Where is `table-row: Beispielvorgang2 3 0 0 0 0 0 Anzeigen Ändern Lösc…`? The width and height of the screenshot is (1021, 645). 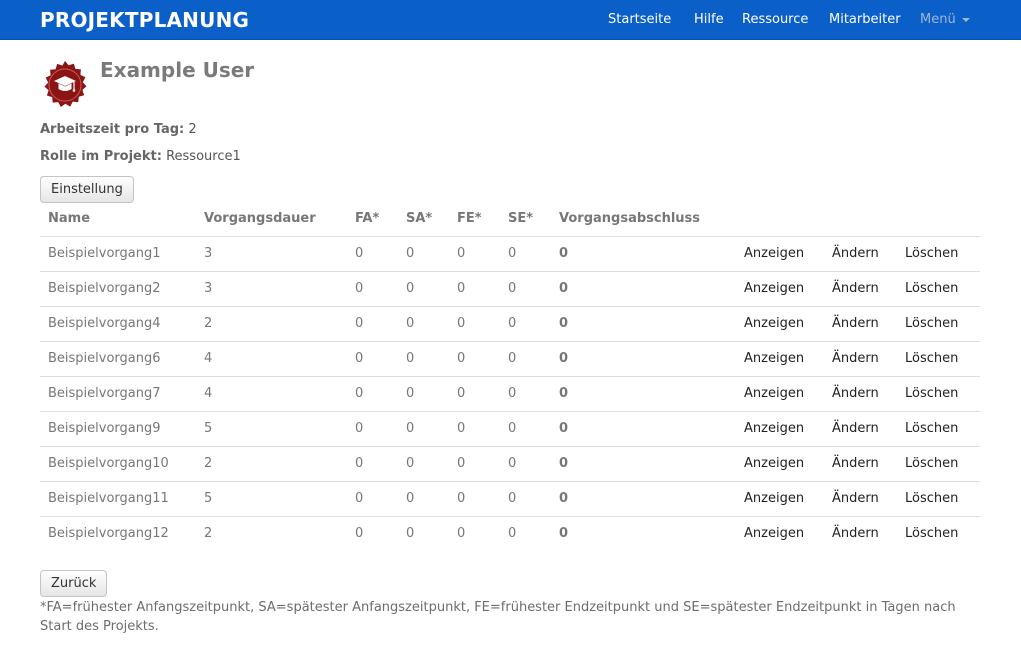
table-row: Beispielvorgang2 3 0 0 0 0 0 Anzeigen Ändern Lösc… is located at coordinates (510, 288).